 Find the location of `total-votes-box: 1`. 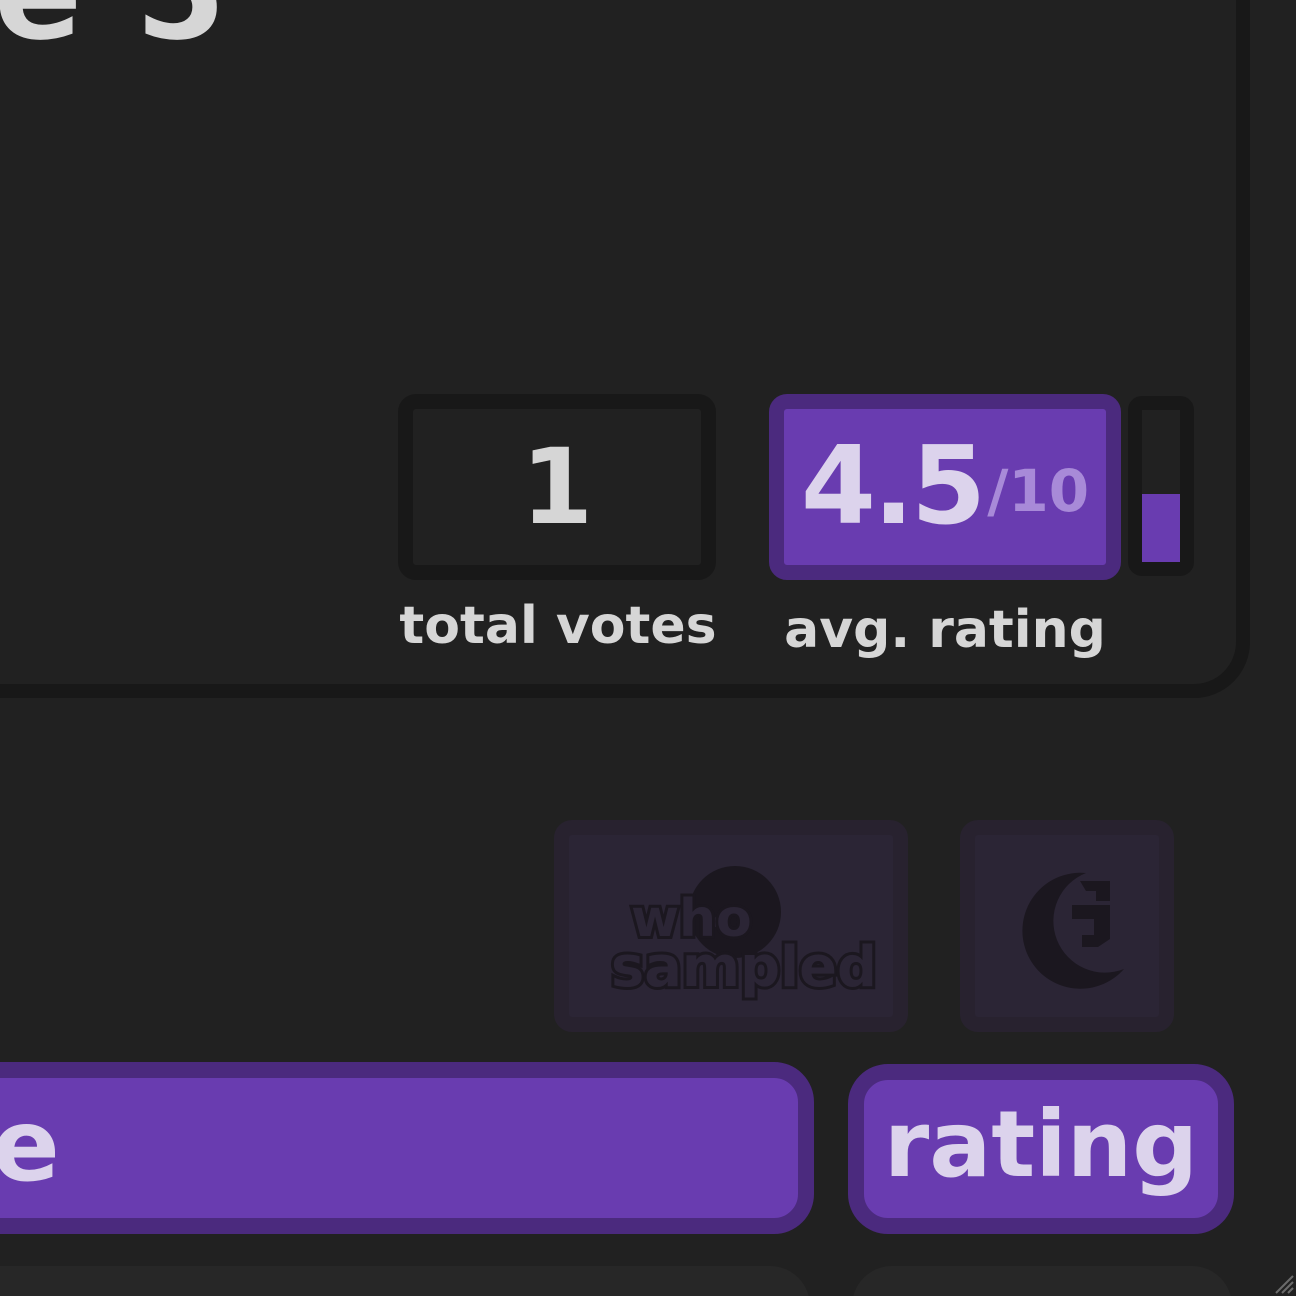

total-votes-box: 1 is located at coordinates (557, 487).